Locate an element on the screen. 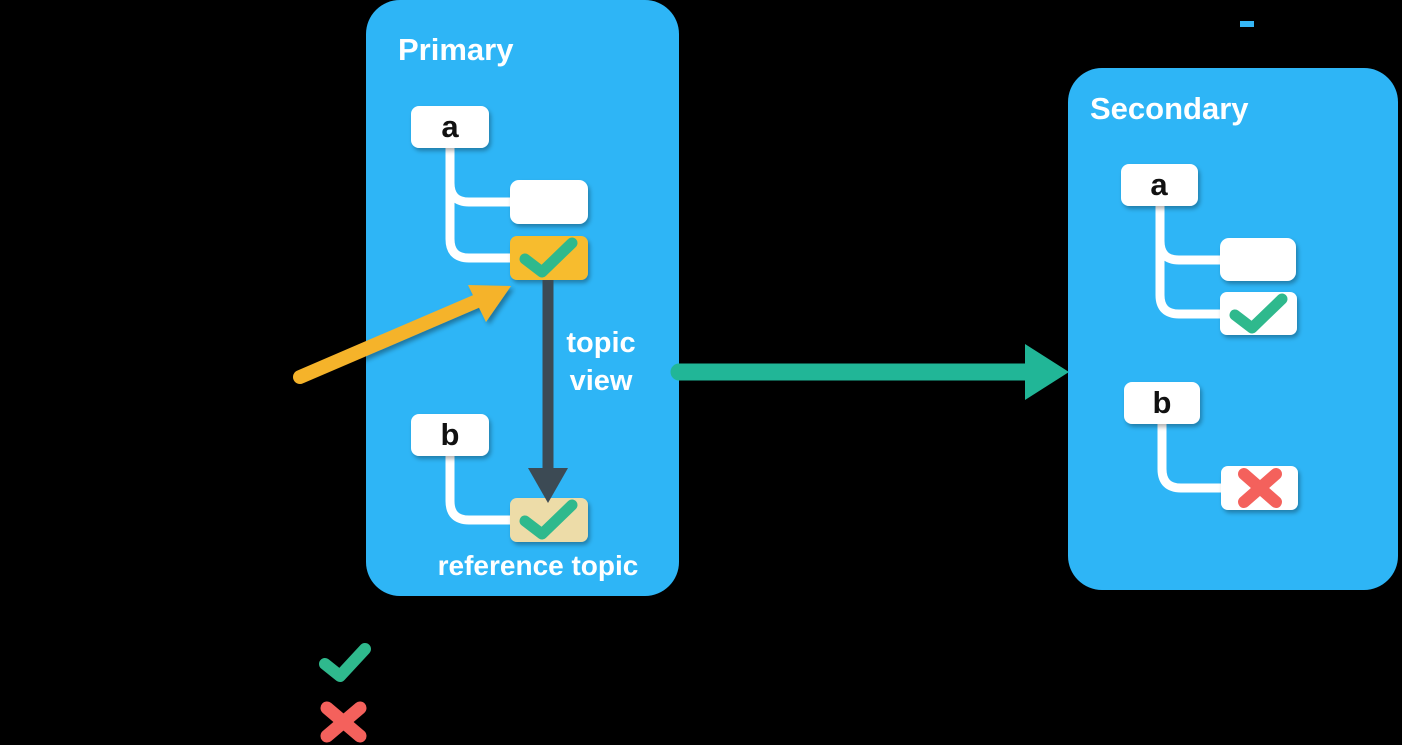 The height and width of the screenshot is (745, 1402). legend-item-check is located at coordinates (345, 662).